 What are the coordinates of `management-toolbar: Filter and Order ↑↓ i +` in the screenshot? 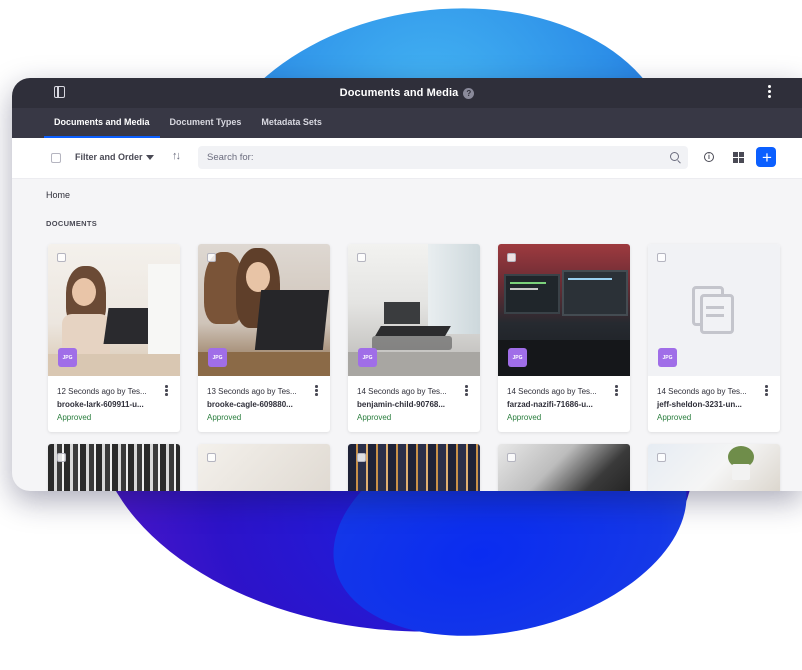 It's located at (407, 158).